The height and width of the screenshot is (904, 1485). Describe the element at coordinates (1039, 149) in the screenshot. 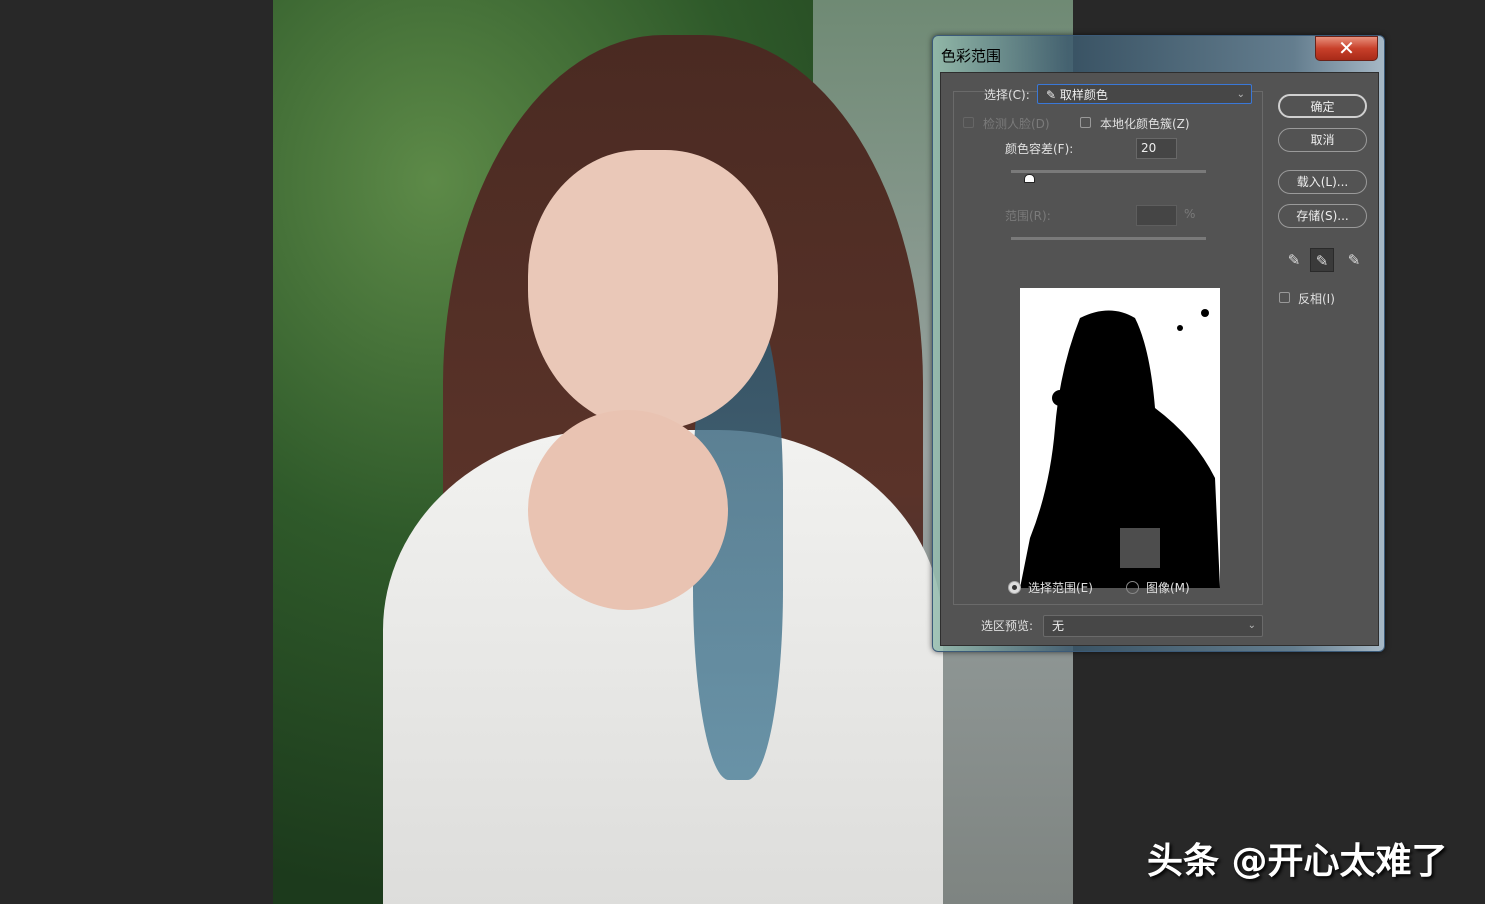

I see `fuzziness-label: 颜色容差(F):` at that location.